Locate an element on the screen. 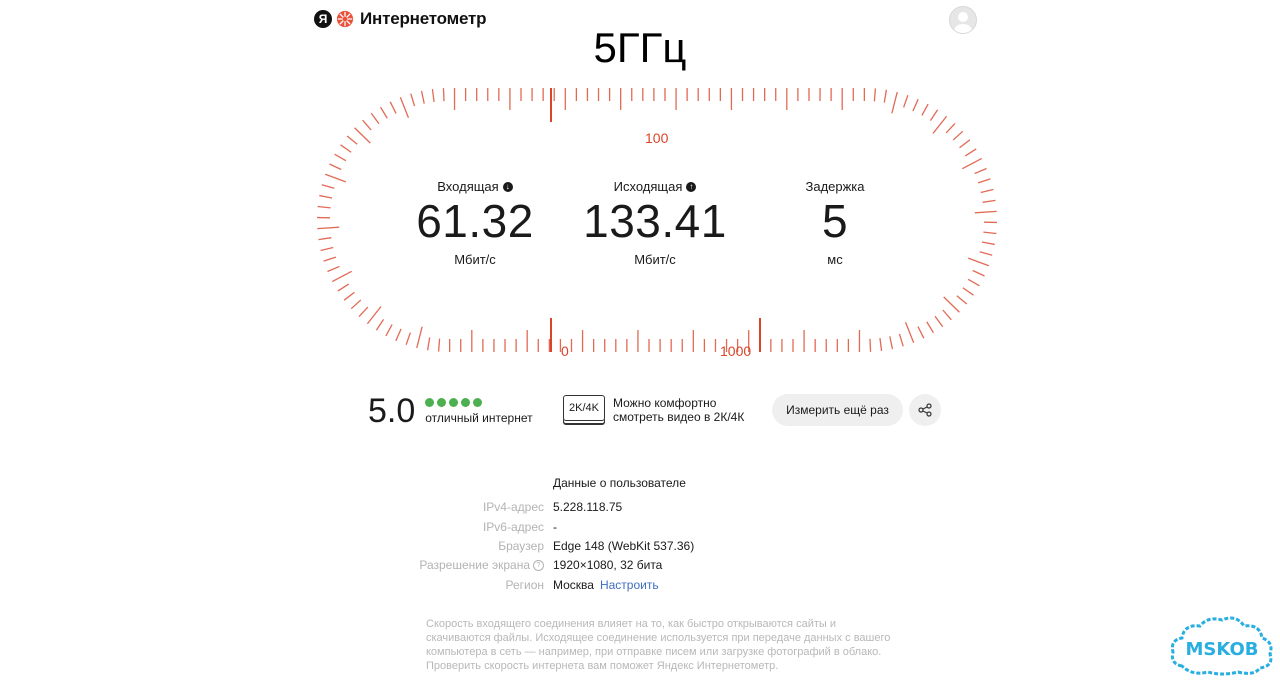  info-key: Браузер is located at coordinates (521, 546).